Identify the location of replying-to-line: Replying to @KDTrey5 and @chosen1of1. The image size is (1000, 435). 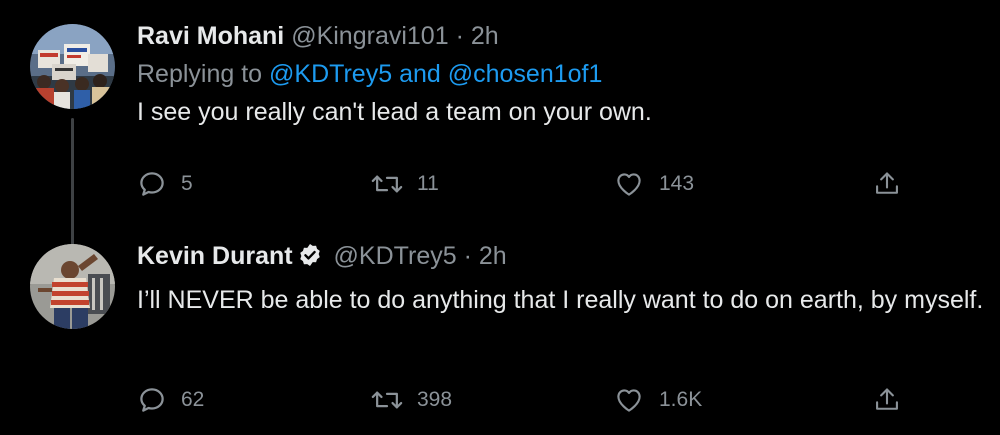
(558, 74).